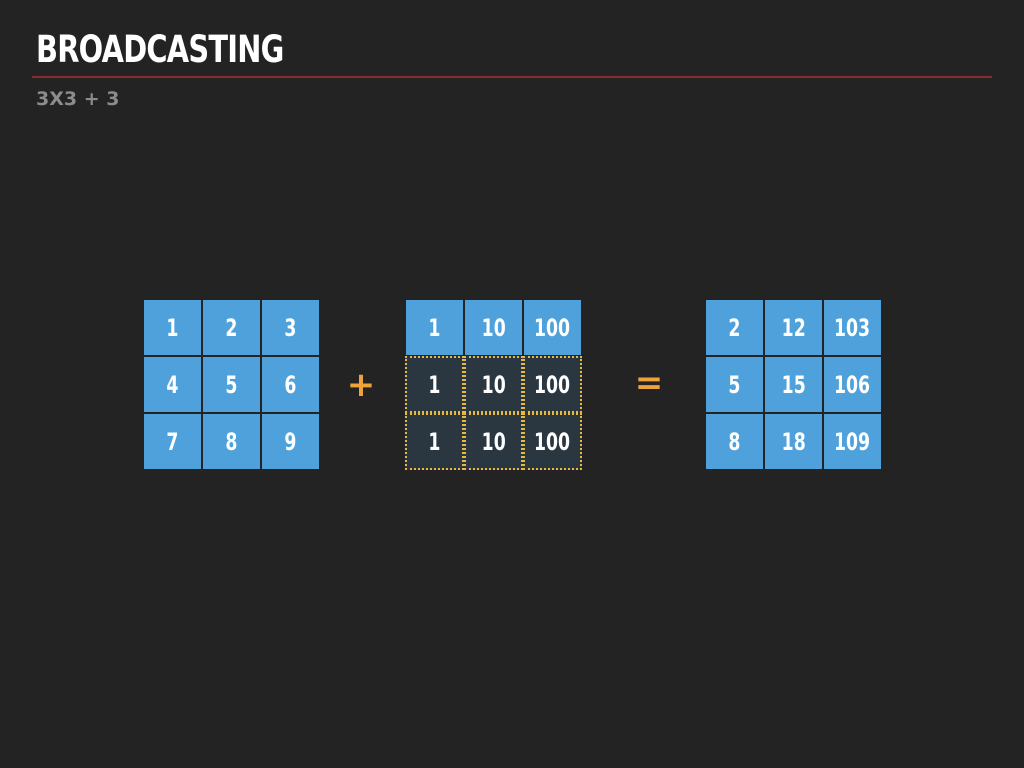 The height and width of the screenshot is (768, 1024). Describe the element at coordinates (852, 384) in the screenshot. I see `result-cell: 106` at that location.